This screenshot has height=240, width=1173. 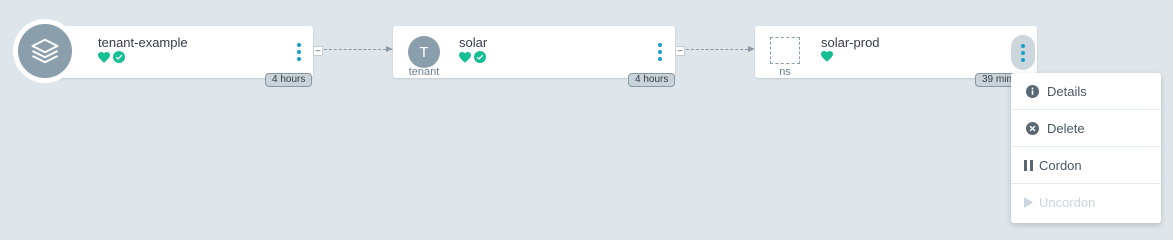 What do you see at coordinates (1028, 203) in the screenshot?
I see `play-icon` at bounding box center [1028, 203].